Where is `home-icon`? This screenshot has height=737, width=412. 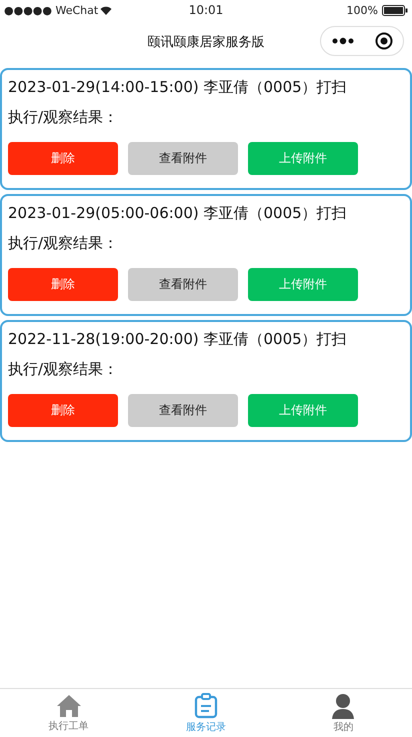
home-icon is located at coordinates (69, 706).